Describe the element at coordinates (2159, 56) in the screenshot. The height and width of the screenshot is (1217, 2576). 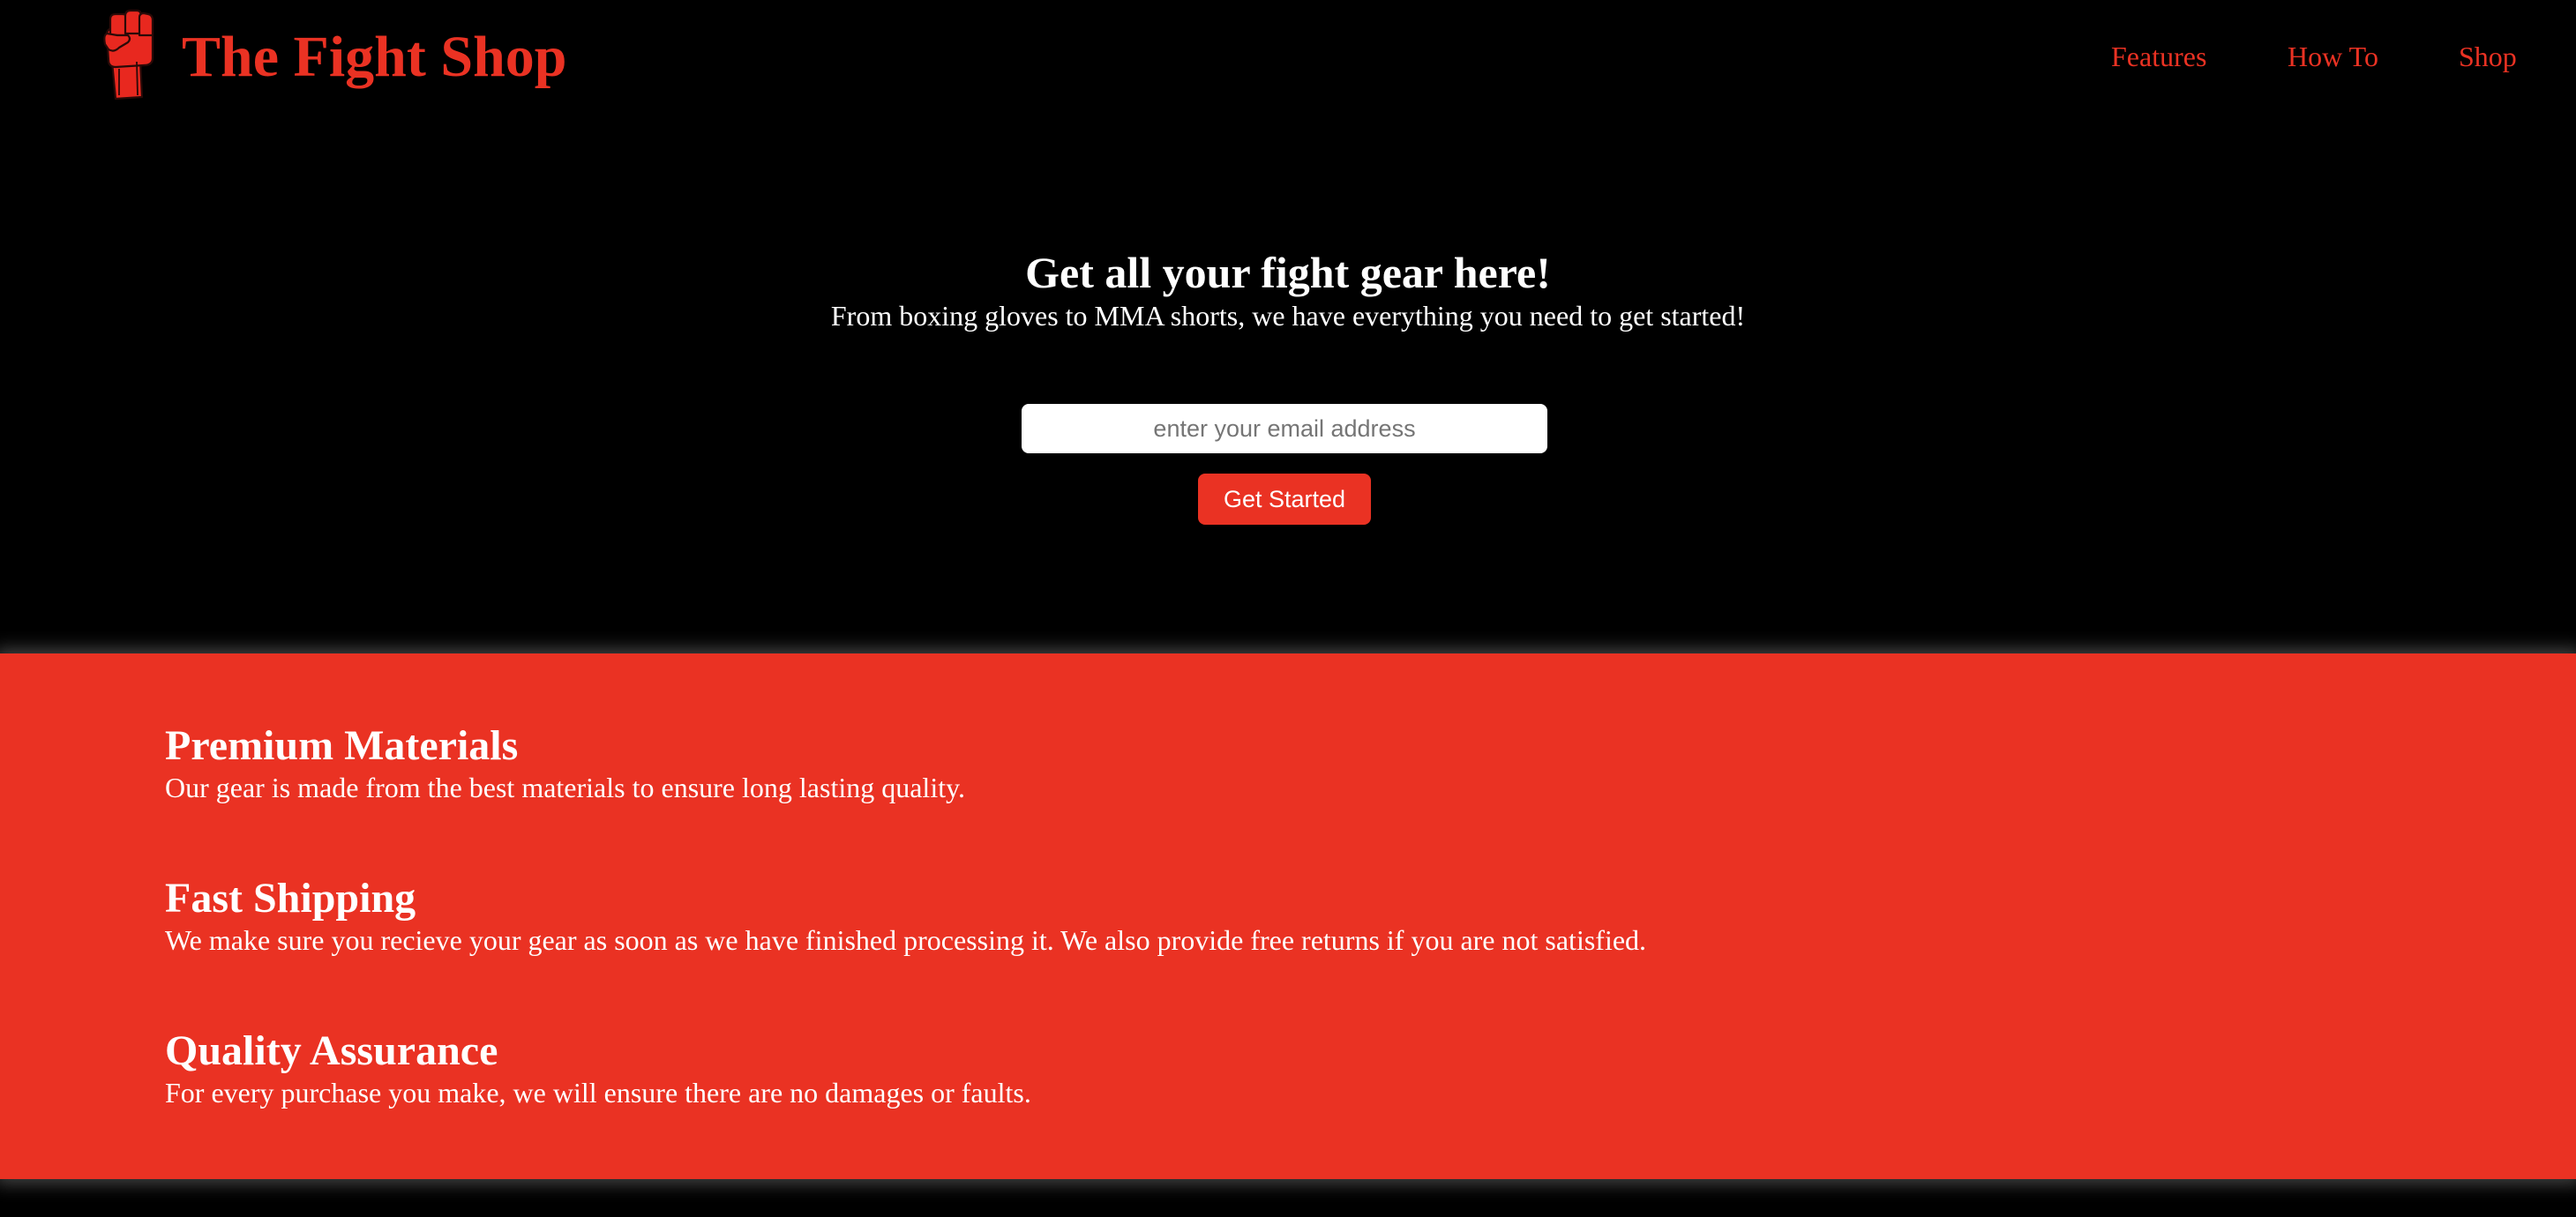
I see `nav-link-features: Features` at that location.